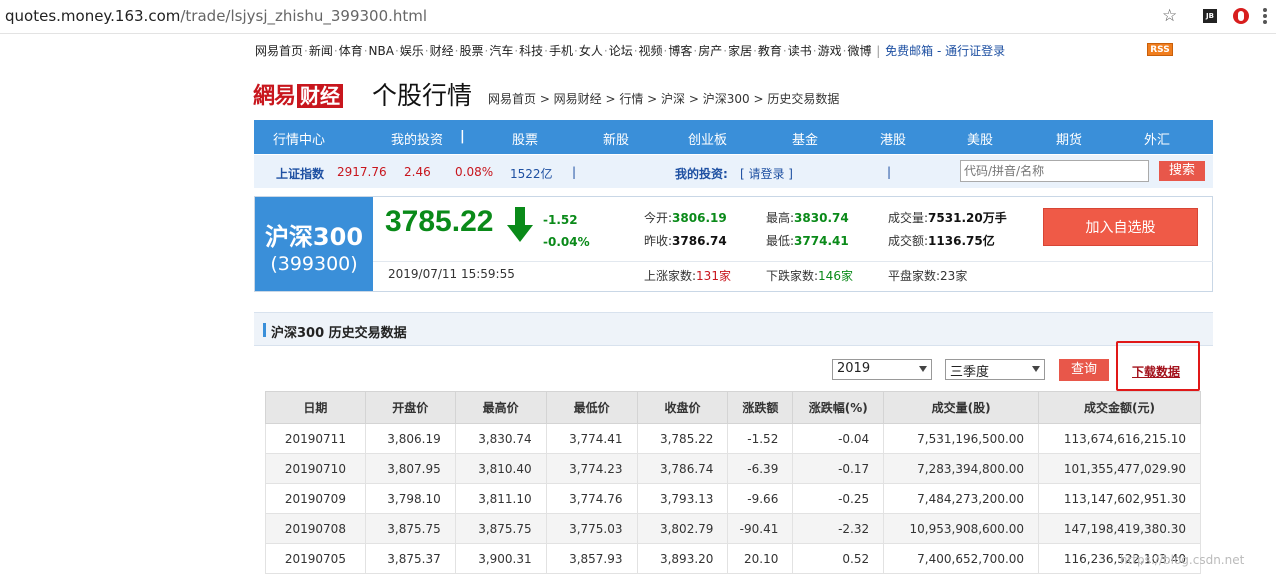 The height and width of the screenshot is (578, 1276). What do you see at coordinates (525, 138) in the screenshot?
I see `nav-item: 股票` at bounding box center [525, 138].